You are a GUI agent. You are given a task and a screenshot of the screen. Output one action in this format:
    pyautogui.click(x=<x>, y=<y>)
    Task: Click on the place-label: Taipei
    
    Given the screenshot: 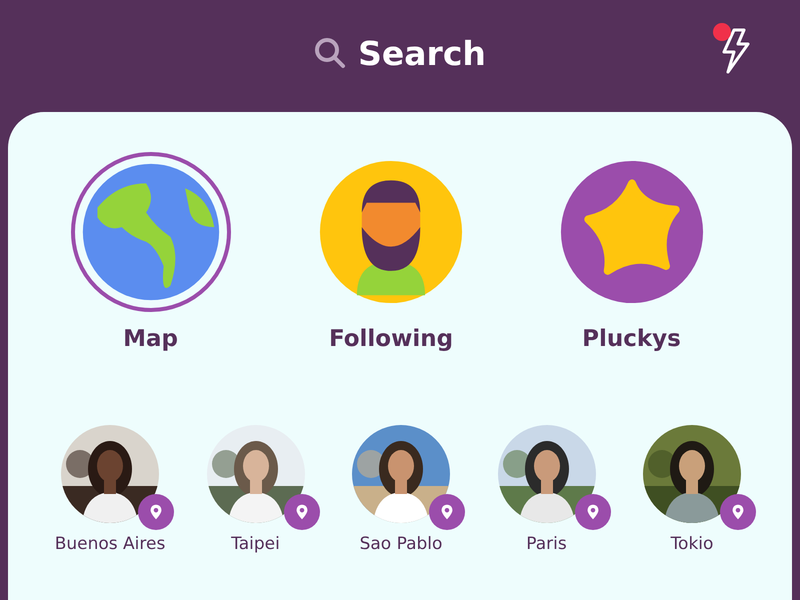 What is the action you would take?
    pyautogui.click(x=255, y=544)
    